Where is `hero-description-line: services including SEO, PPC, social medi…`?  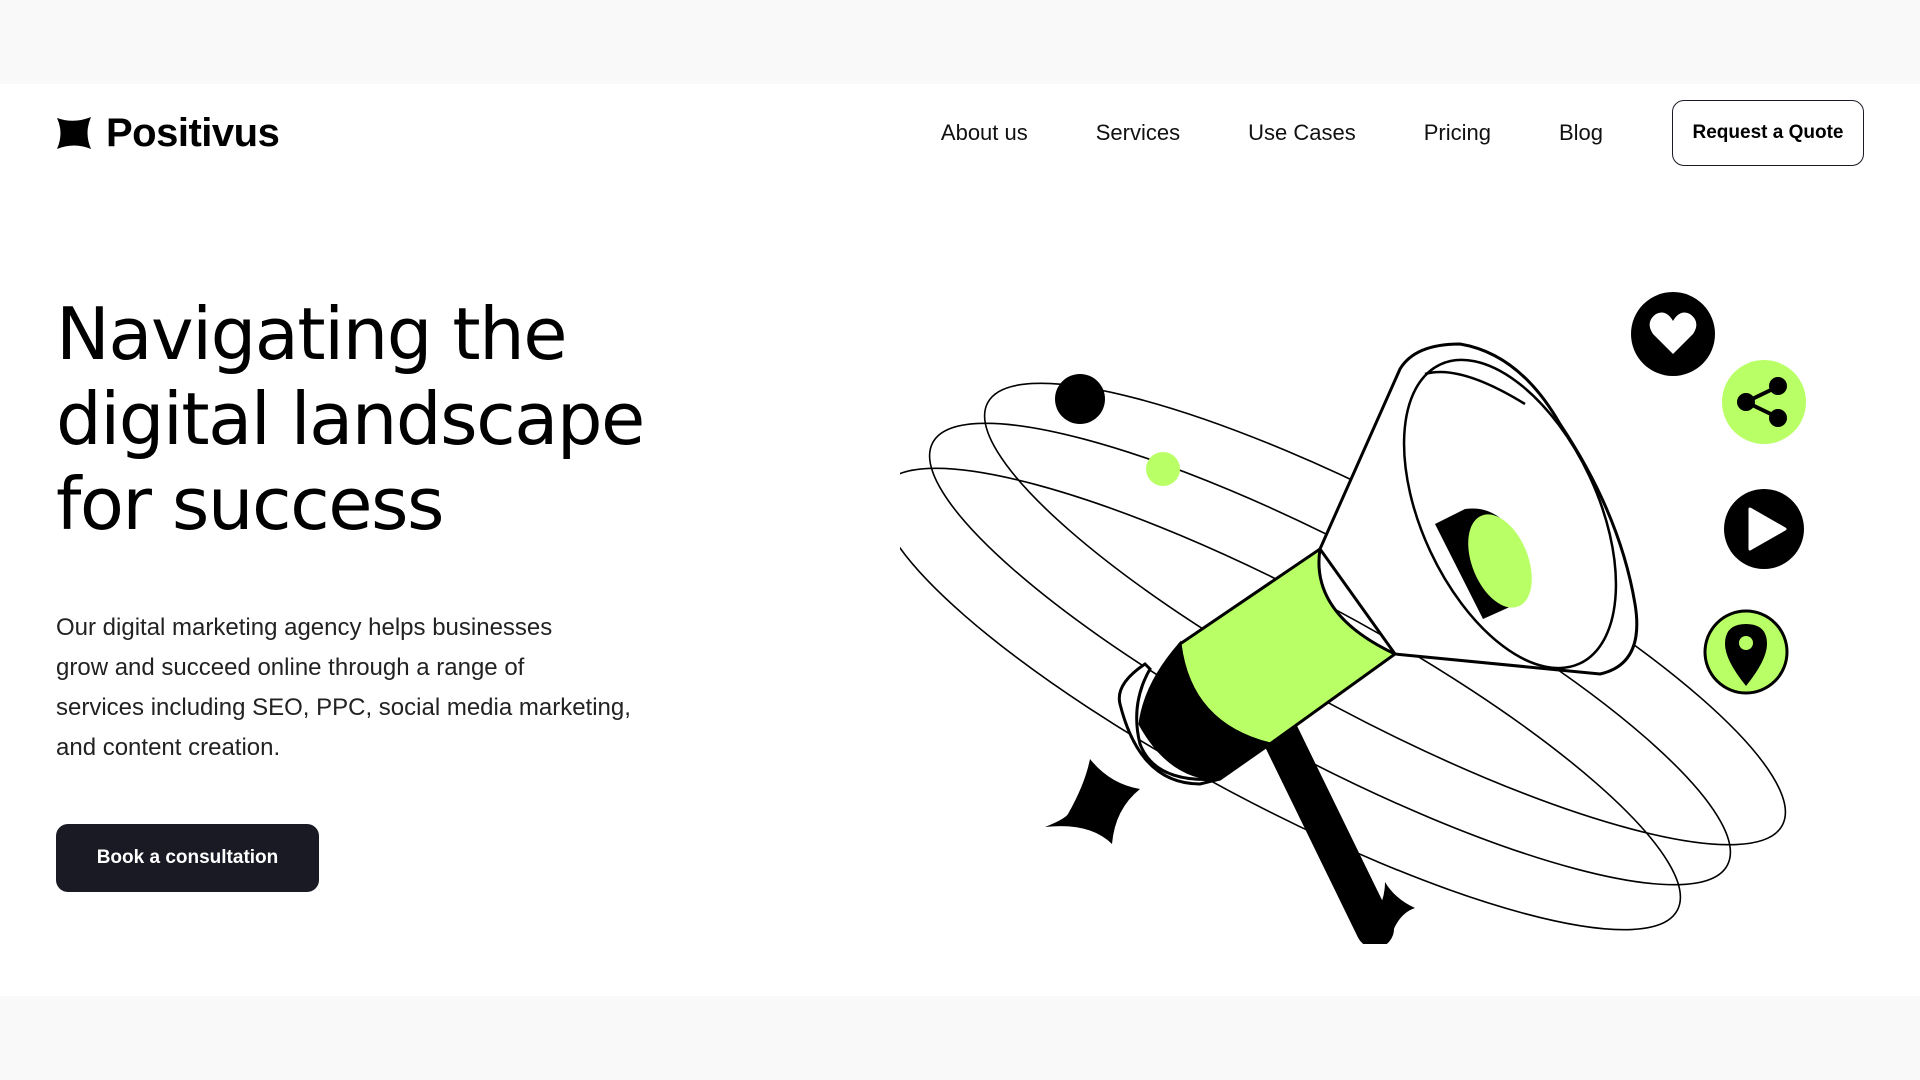
hero-description-line: services including SEO, PPC, social medi… is located at coordinates (343, 707).